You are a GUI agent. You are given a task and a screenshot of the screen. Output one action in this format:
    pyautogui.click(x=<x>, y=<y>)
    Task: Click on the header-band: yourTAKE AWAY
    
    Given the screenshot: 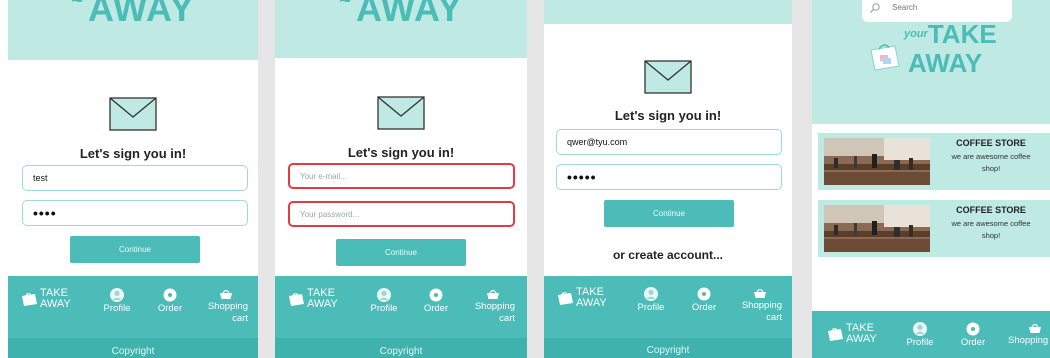 What is the action you would take?
    pyautogui.click(x=931, y=62)
    